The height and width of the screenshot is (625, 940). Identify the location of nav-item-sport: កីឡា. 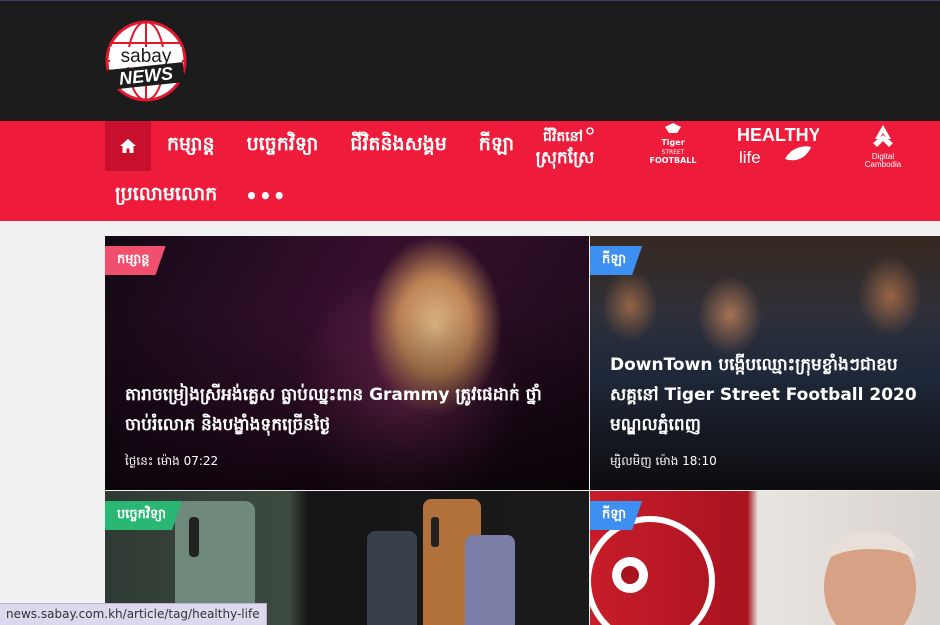
(496, 146).